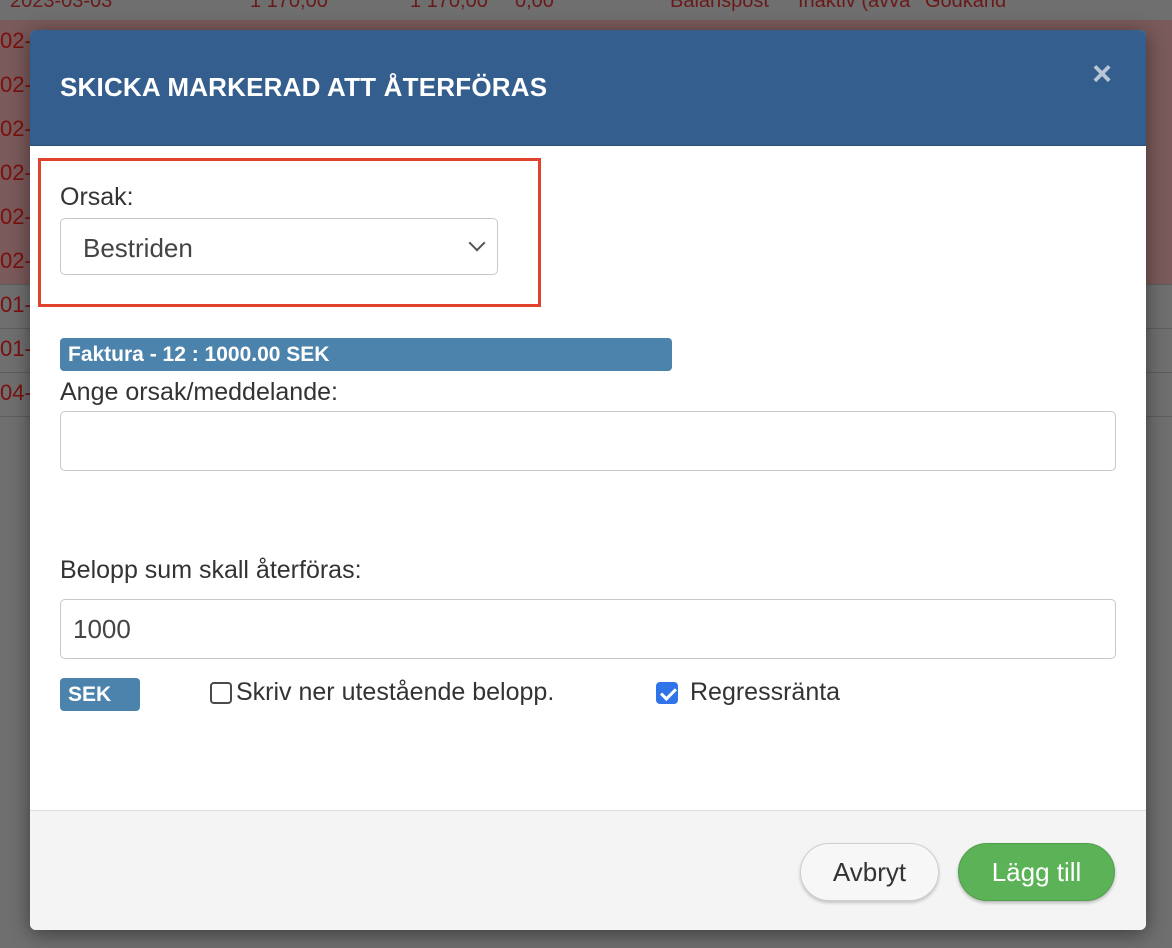 This screenshot has width=1172, height=948. What do you see at coordinates (1036, 872) in the screenshot?
I see `add-button: Lägg till` at bounding box center [1036, 872].